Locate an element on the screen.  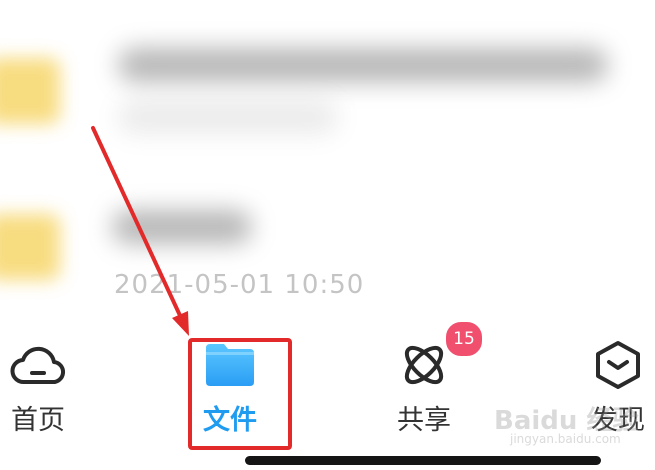
cloud-icon is located at coordinates (37, 365).